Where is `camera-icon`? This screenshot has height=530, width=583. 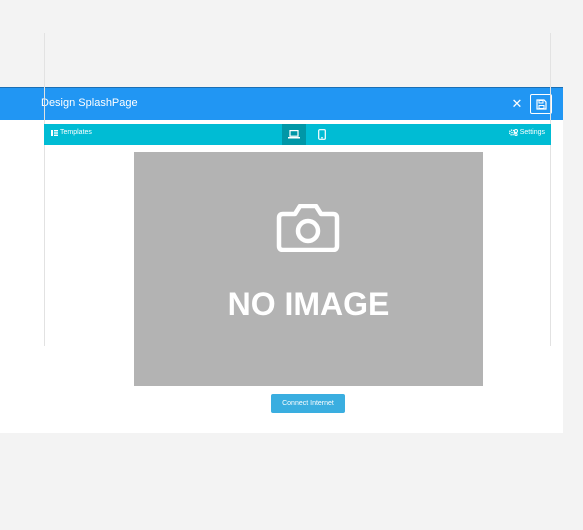 camera-icon is located at coordinates (308, 228).